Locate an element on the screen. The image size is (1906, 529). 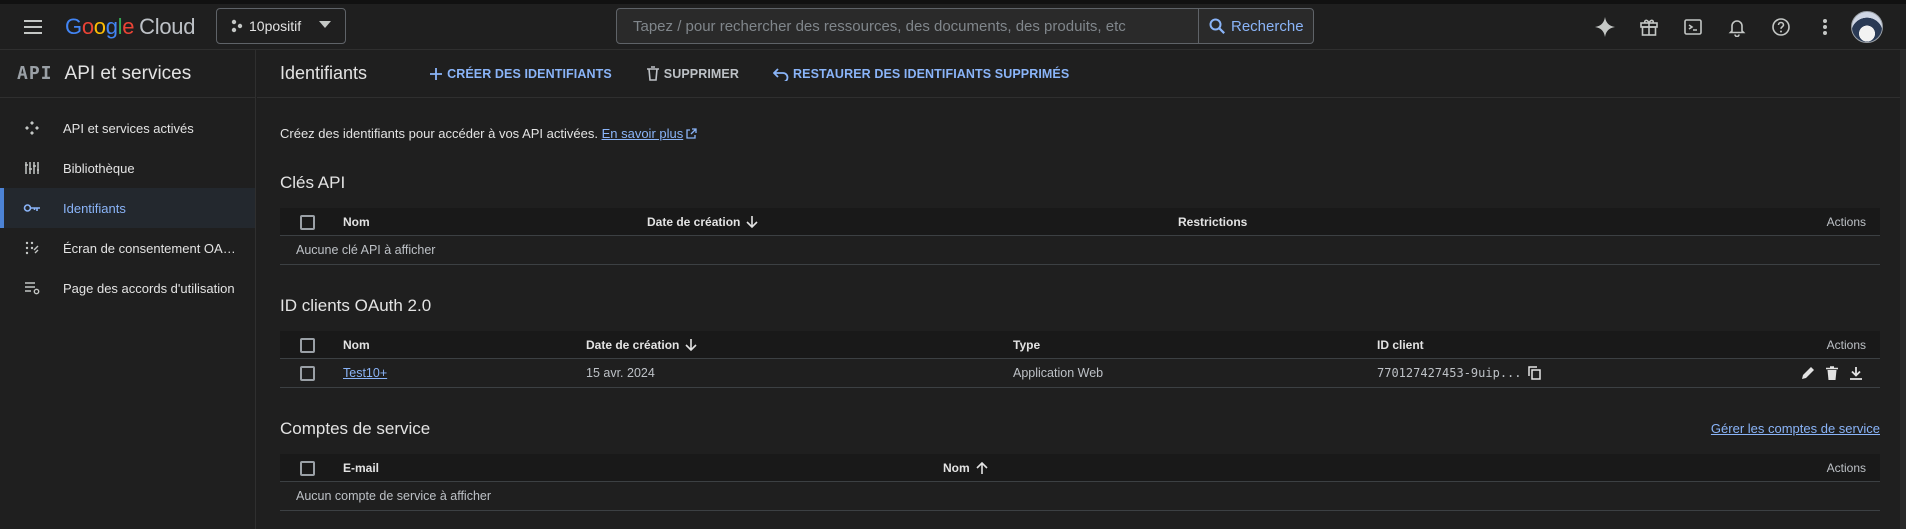
google-cloud-logo: Google Cloud is located at coordinates (130, 27).